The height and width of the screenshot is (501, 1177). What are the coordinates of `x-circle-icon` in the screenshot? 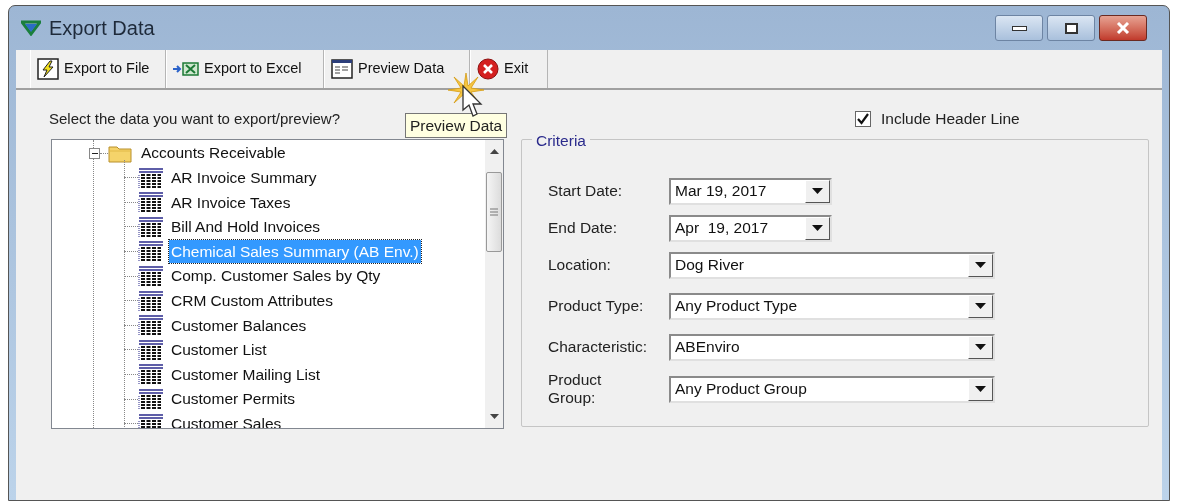 It's located at (488, 69).